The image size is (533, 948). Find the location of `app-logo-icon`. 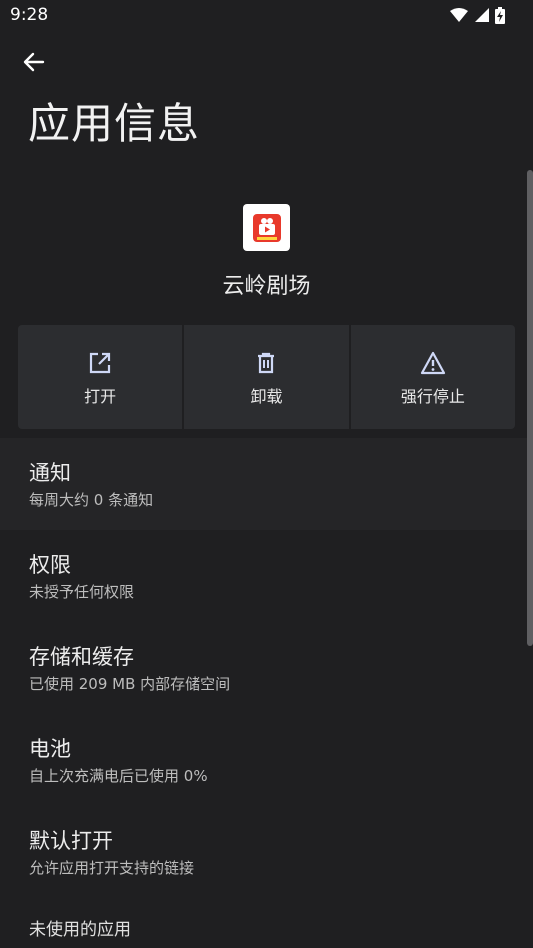

app-logo-icon is located at coordinates (266, 227).